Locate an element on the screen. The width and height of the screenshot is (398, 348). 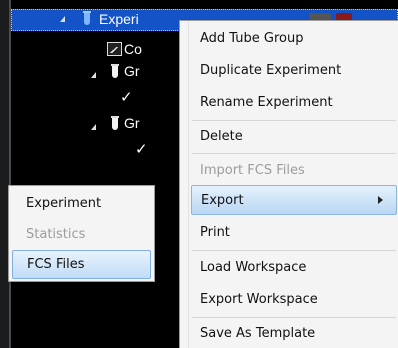
menu-item-delete: Delete is located at coordinates (294, 136).